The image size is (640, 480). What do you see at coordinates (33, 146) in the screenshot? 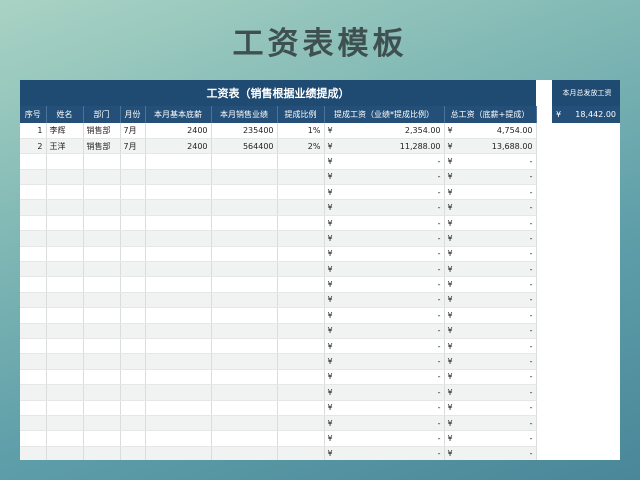
I see `cell-no: 2` at bounding box center [33, 146].